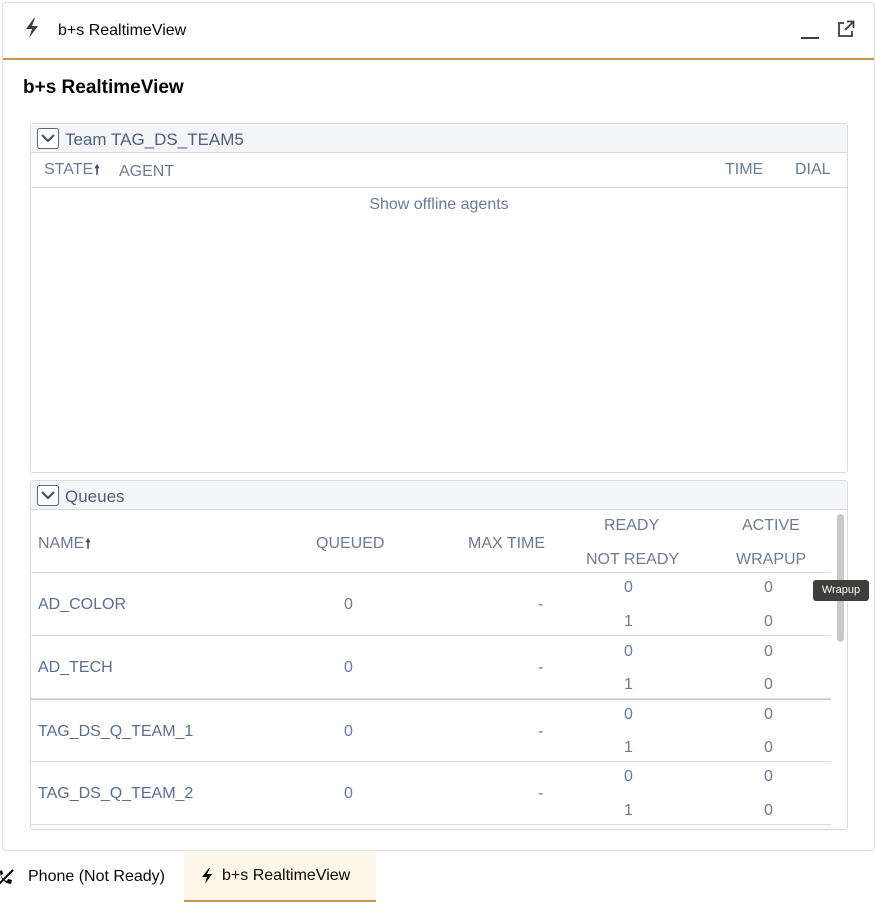 The width and height of the screenshot is (875, 902). I want to click on table-row: AD_COLOR 0 - 0 1 0 0, so click(431, 604).